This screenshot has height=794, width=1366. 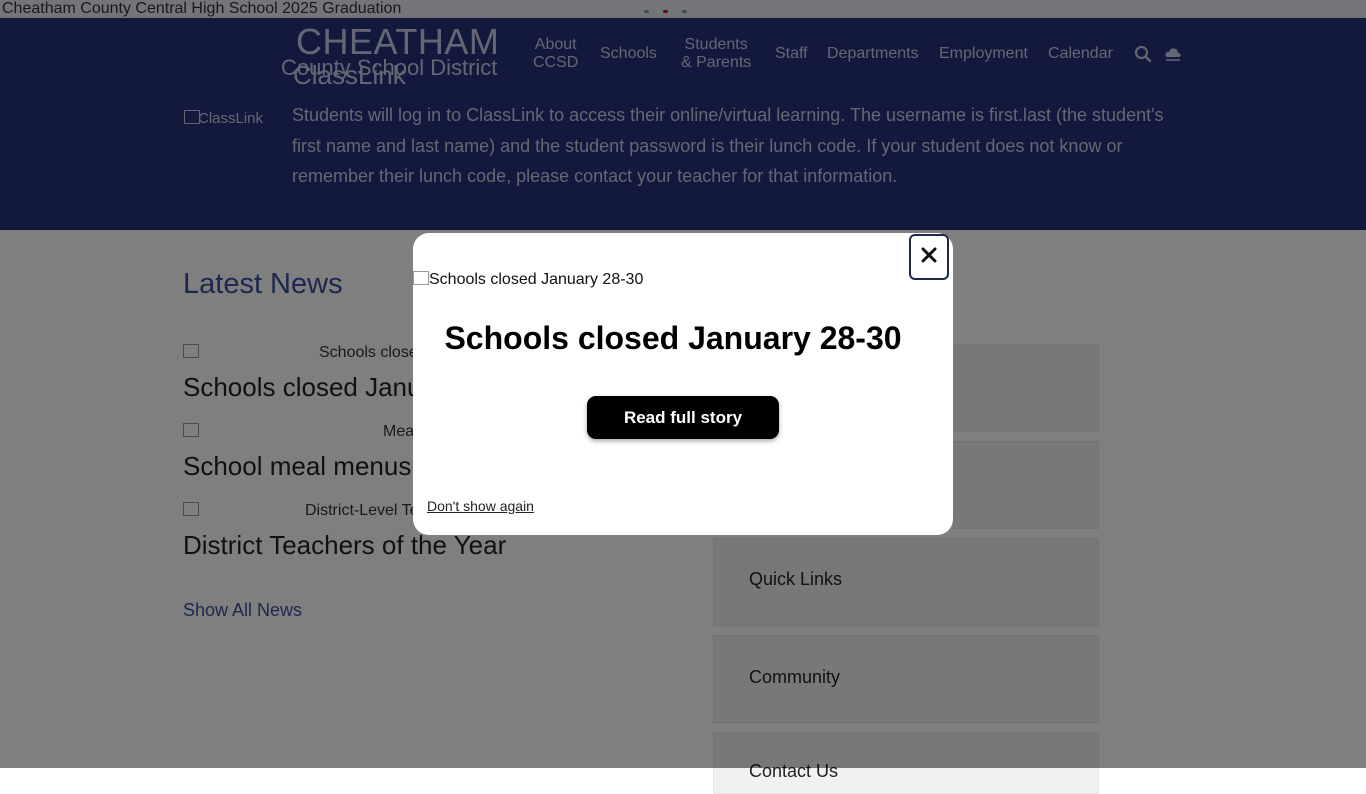 I want to click on modal-image-alt: Schools closed January 28-30, so click(x=536, y=279).